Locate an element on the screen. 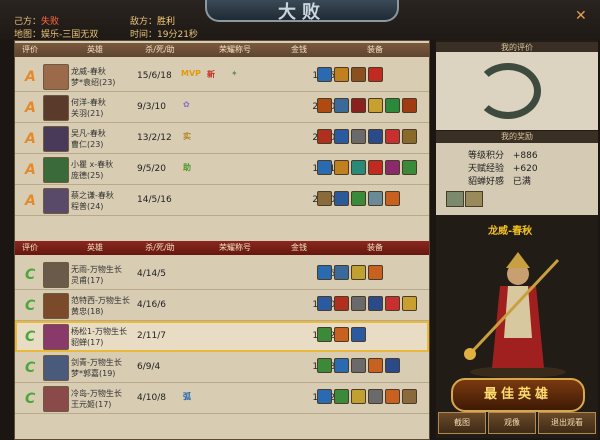  player-row: C 范特西-万物生长 黄忠(18) 4/16/6 15706 is located at coordinates (222, 305).